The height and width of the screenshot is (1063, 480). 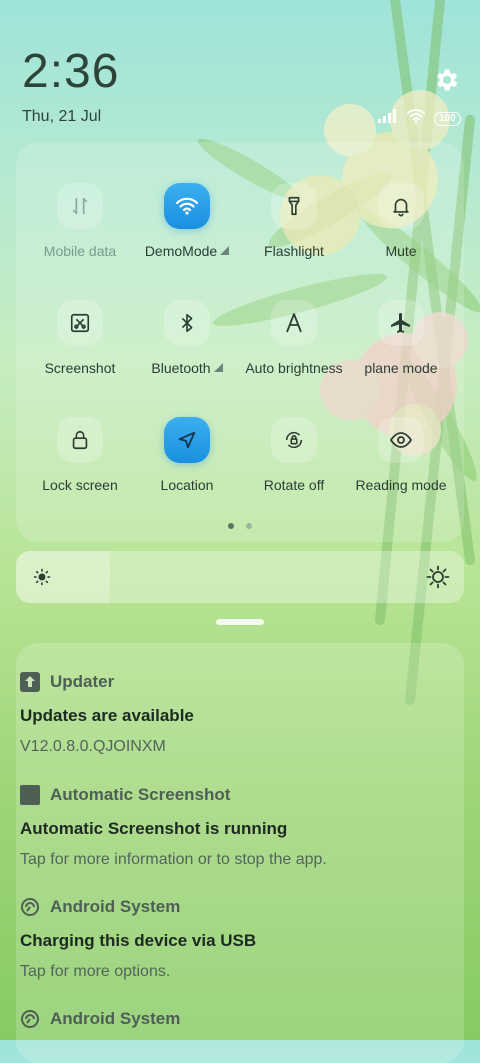 I want to click on notification-title: Automatic Screenshot is running, so click(x=154, y=828).